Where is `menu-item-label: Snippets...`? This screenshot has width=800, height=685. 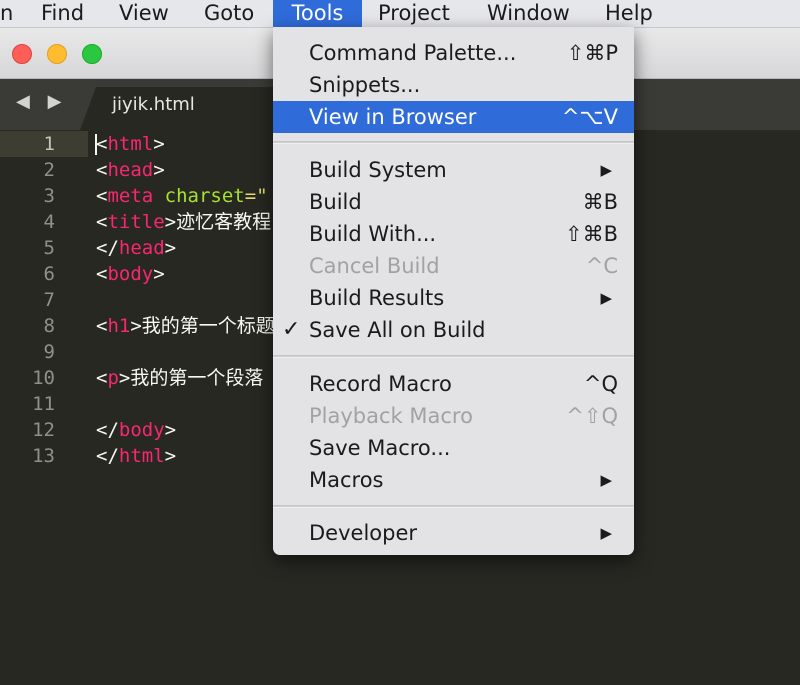
menu-item-label: Snippets... is located at coordinates (365, 85).